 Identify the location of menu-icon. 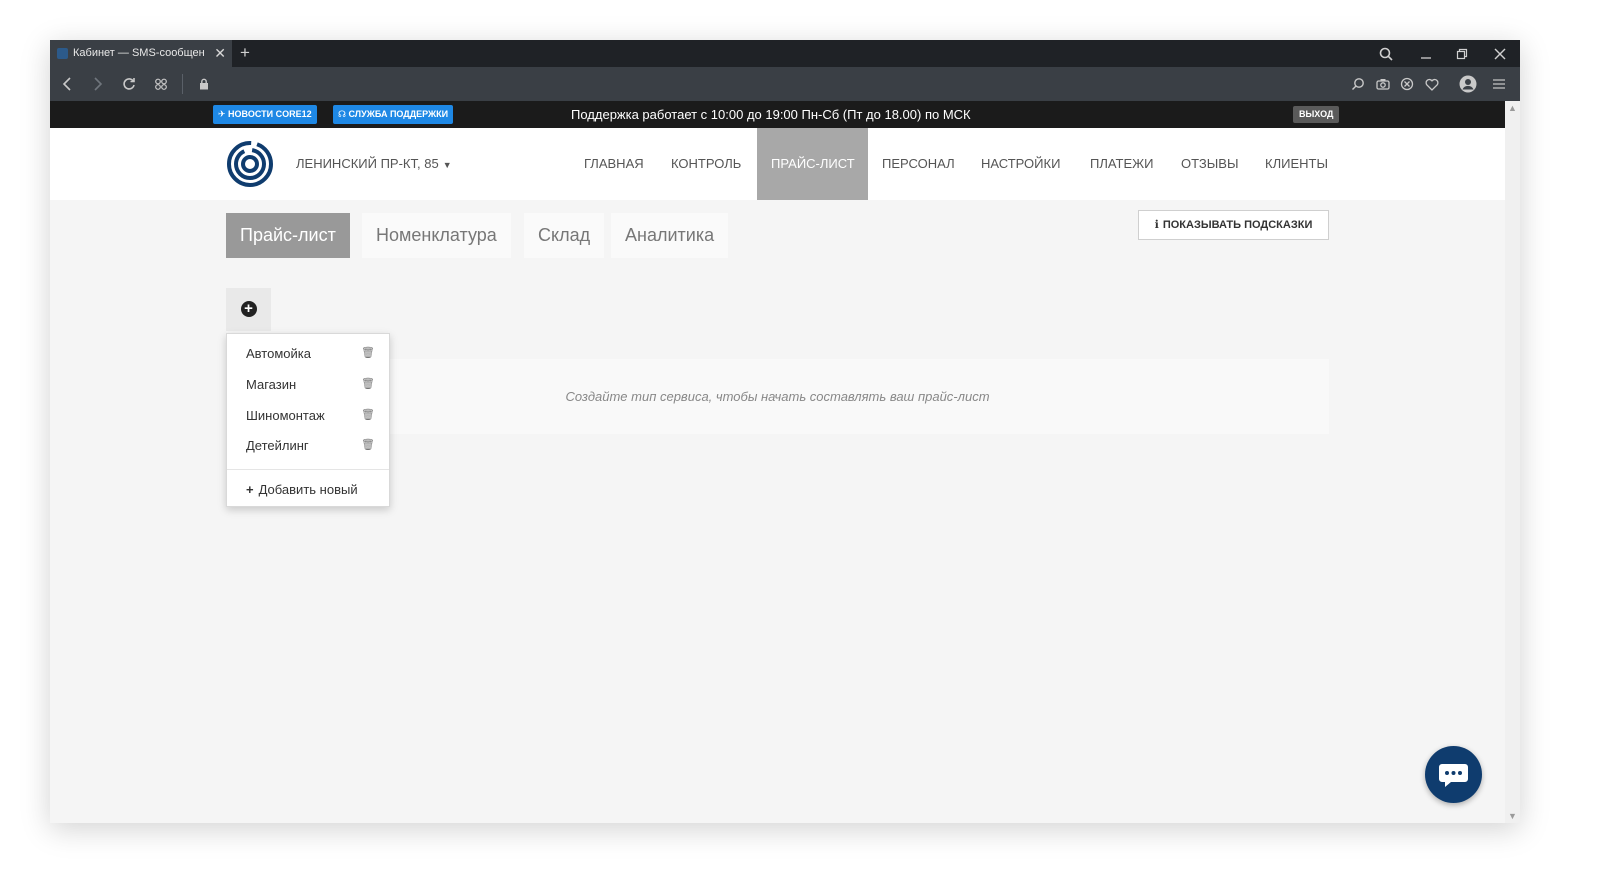
(1499, 84).